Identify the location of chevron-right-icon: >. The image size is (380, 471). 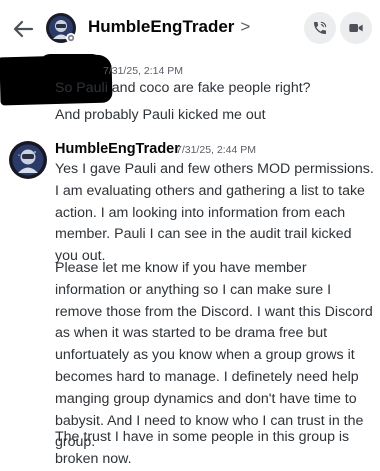
(245, 26).